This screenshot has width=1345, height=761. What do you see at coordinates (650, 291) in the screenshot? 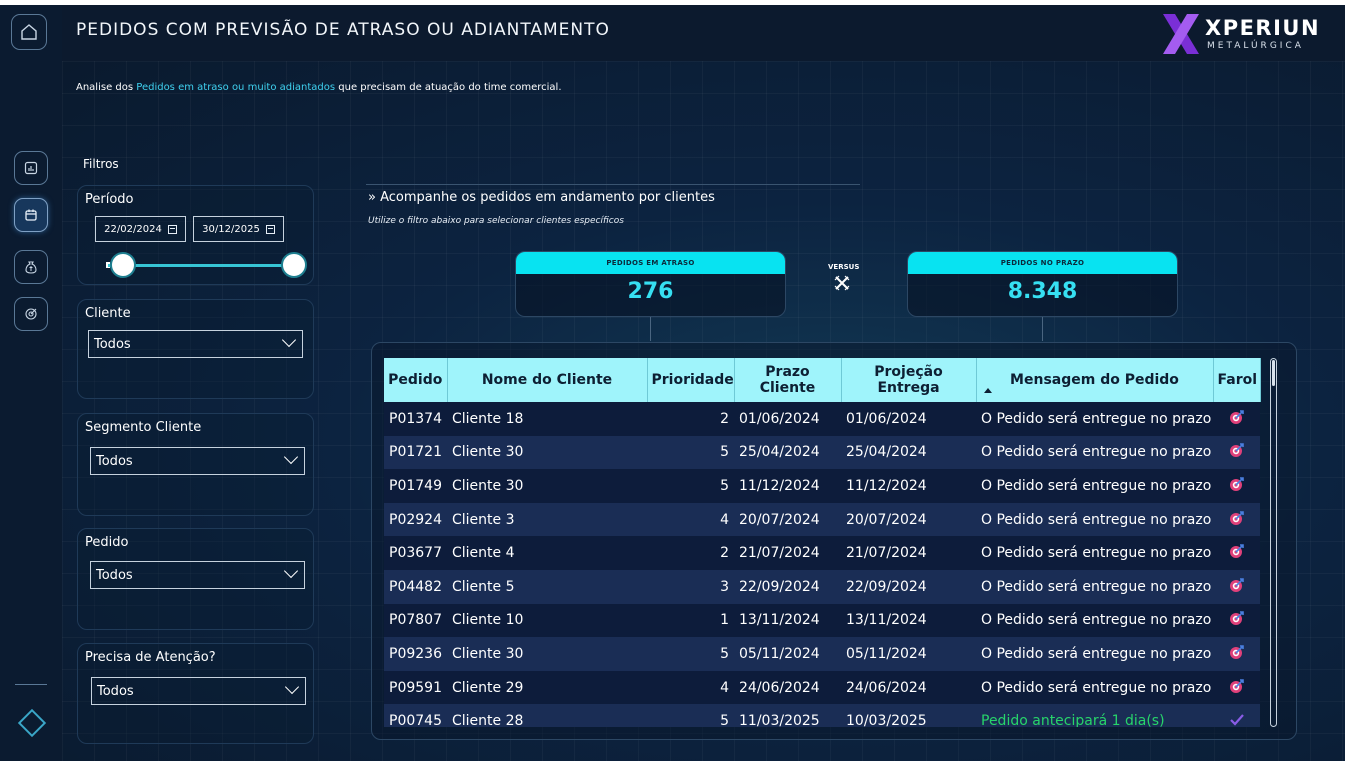
I see `kpi-late-value: 276` at bounding box center [650, 291].